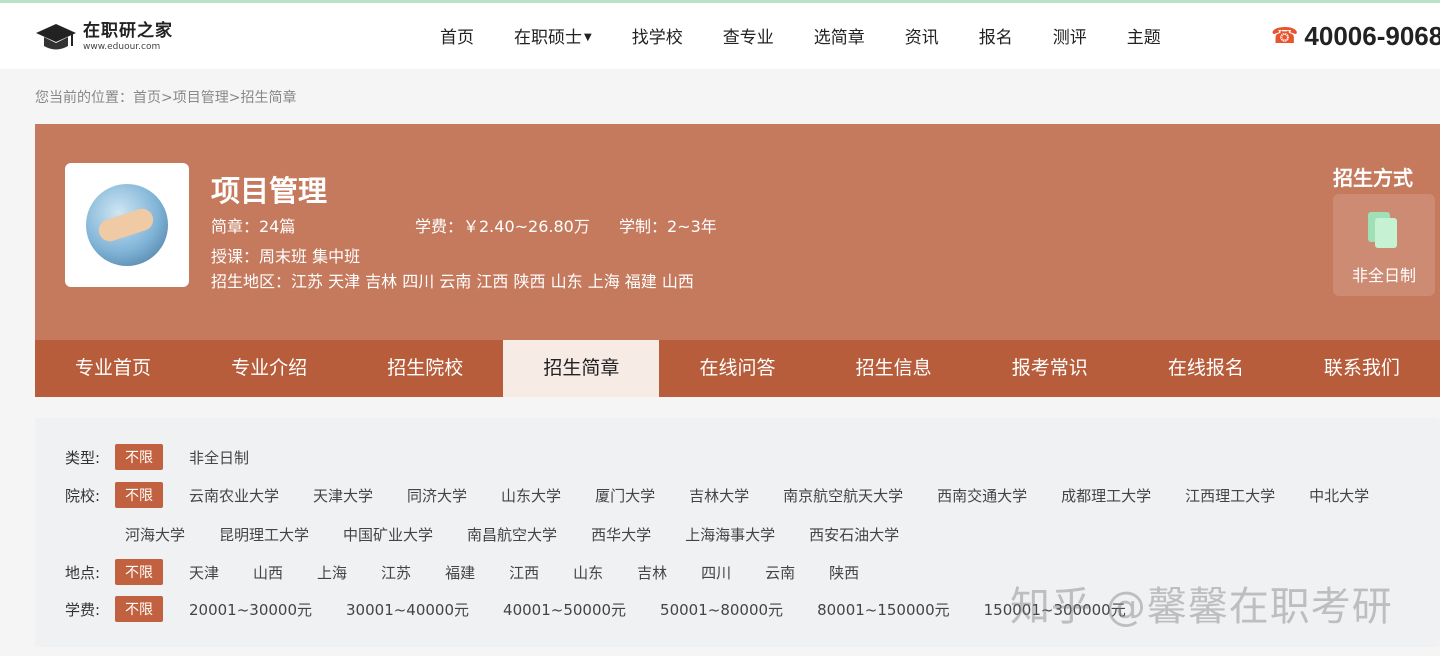 The height and width of the screenshot is (656, 1440). What do you see at coordinates (894, 368) in the screenshot?
I see `tab-admission-info: 招生信息` at bounding box center [894, 368].